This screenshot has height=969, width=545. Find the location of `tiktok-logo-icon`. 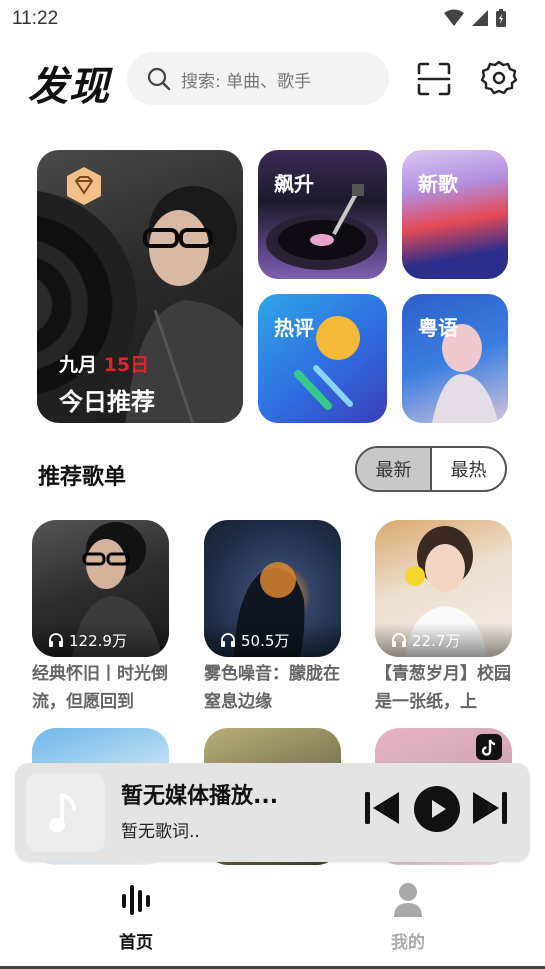

tiktok-logo-icon is located at coordinates (489, 747).